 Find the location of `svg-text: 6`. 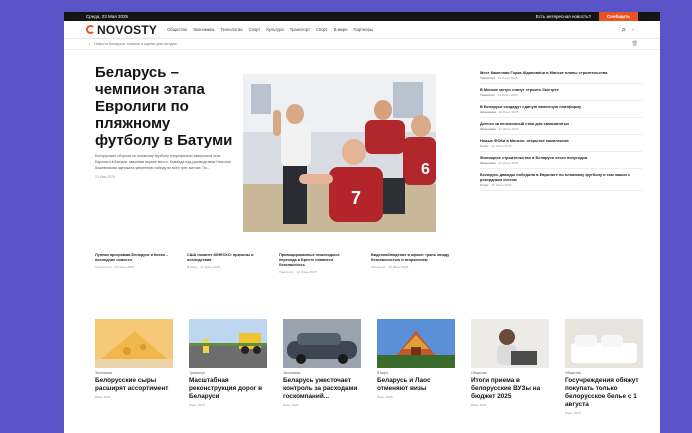

svg-text: 6 is located at coordinates (425, 169).